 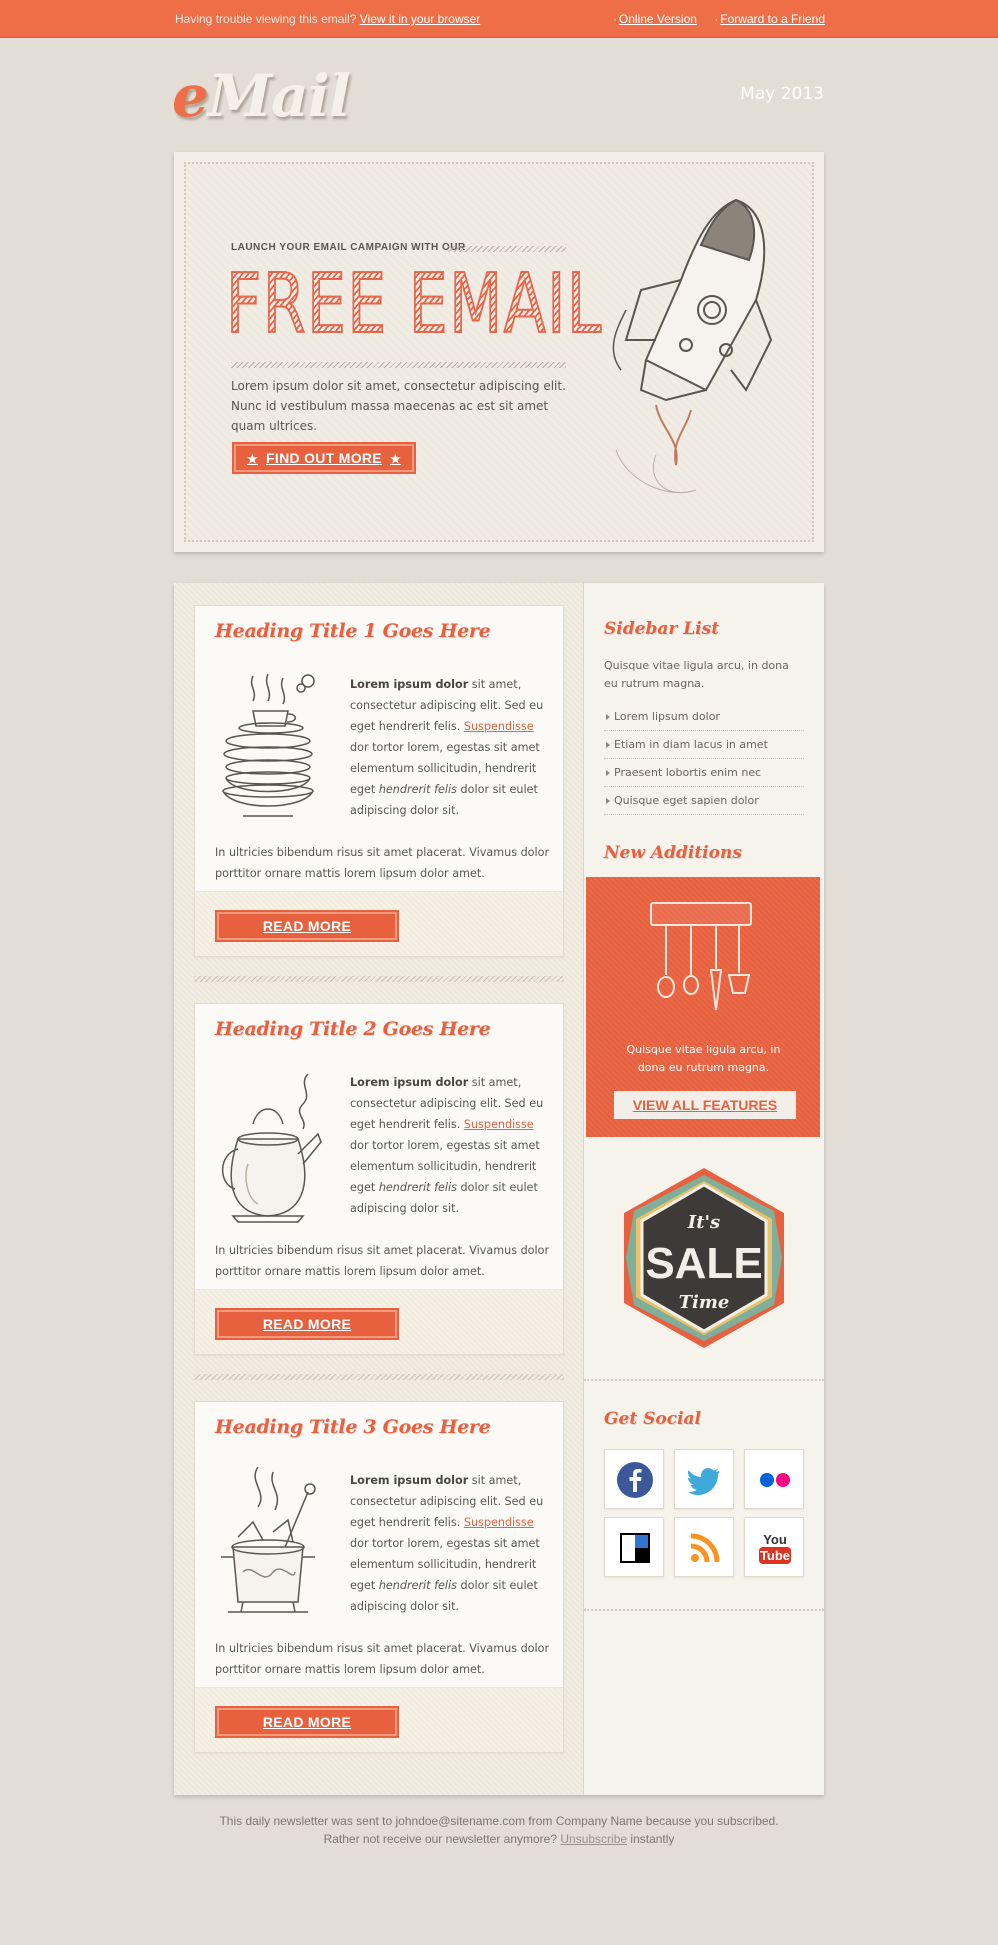 What do you see at coordinates (190, 96) in the screenshot?
I see `logo-e: e` at bounding box center [190, 96].